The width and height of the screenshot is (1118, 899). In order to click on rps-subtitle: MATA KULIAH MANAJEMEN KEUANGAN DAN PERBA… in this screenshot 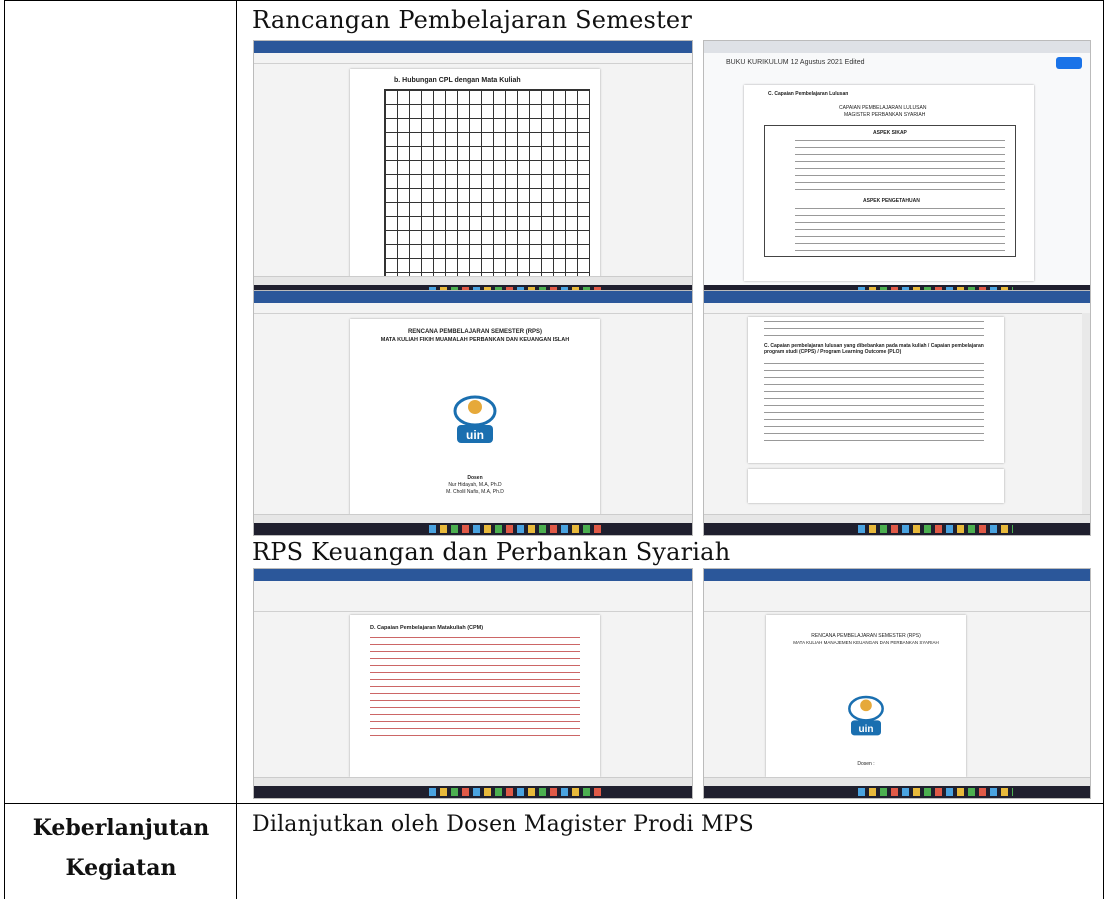, I will do `click(866, 642)`.